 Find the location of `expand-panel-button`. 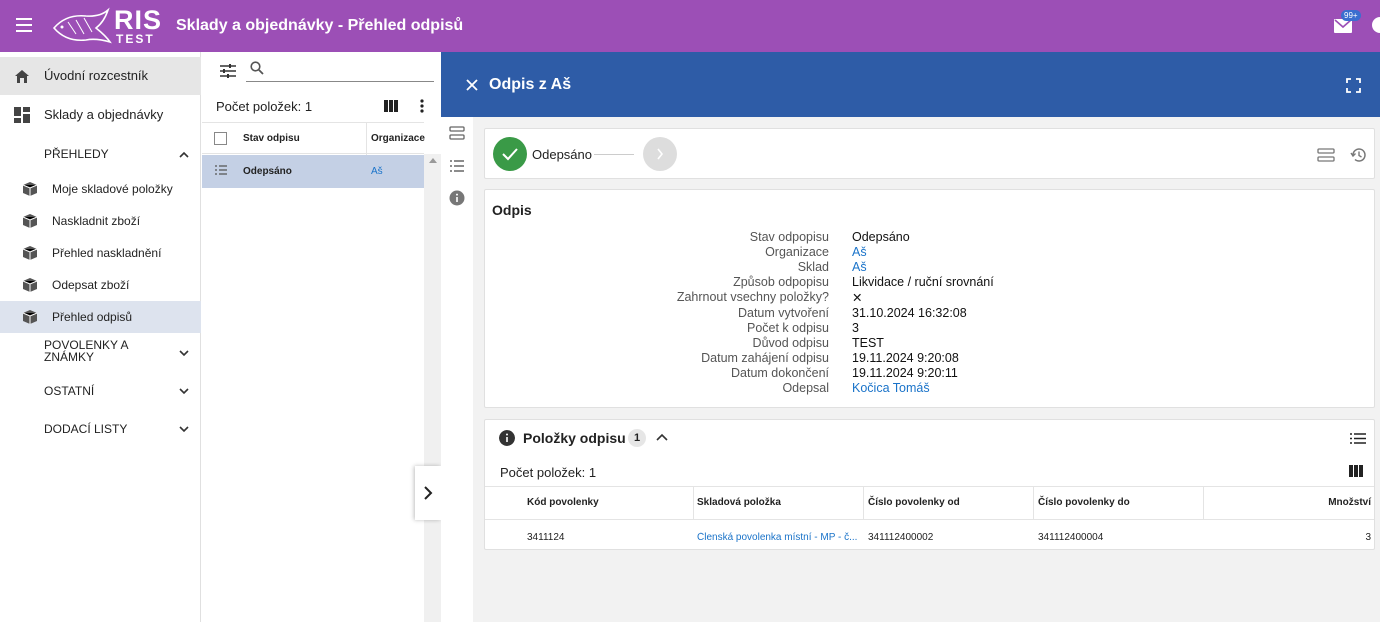

expand-panel-button is located at coordinates (428, 493).